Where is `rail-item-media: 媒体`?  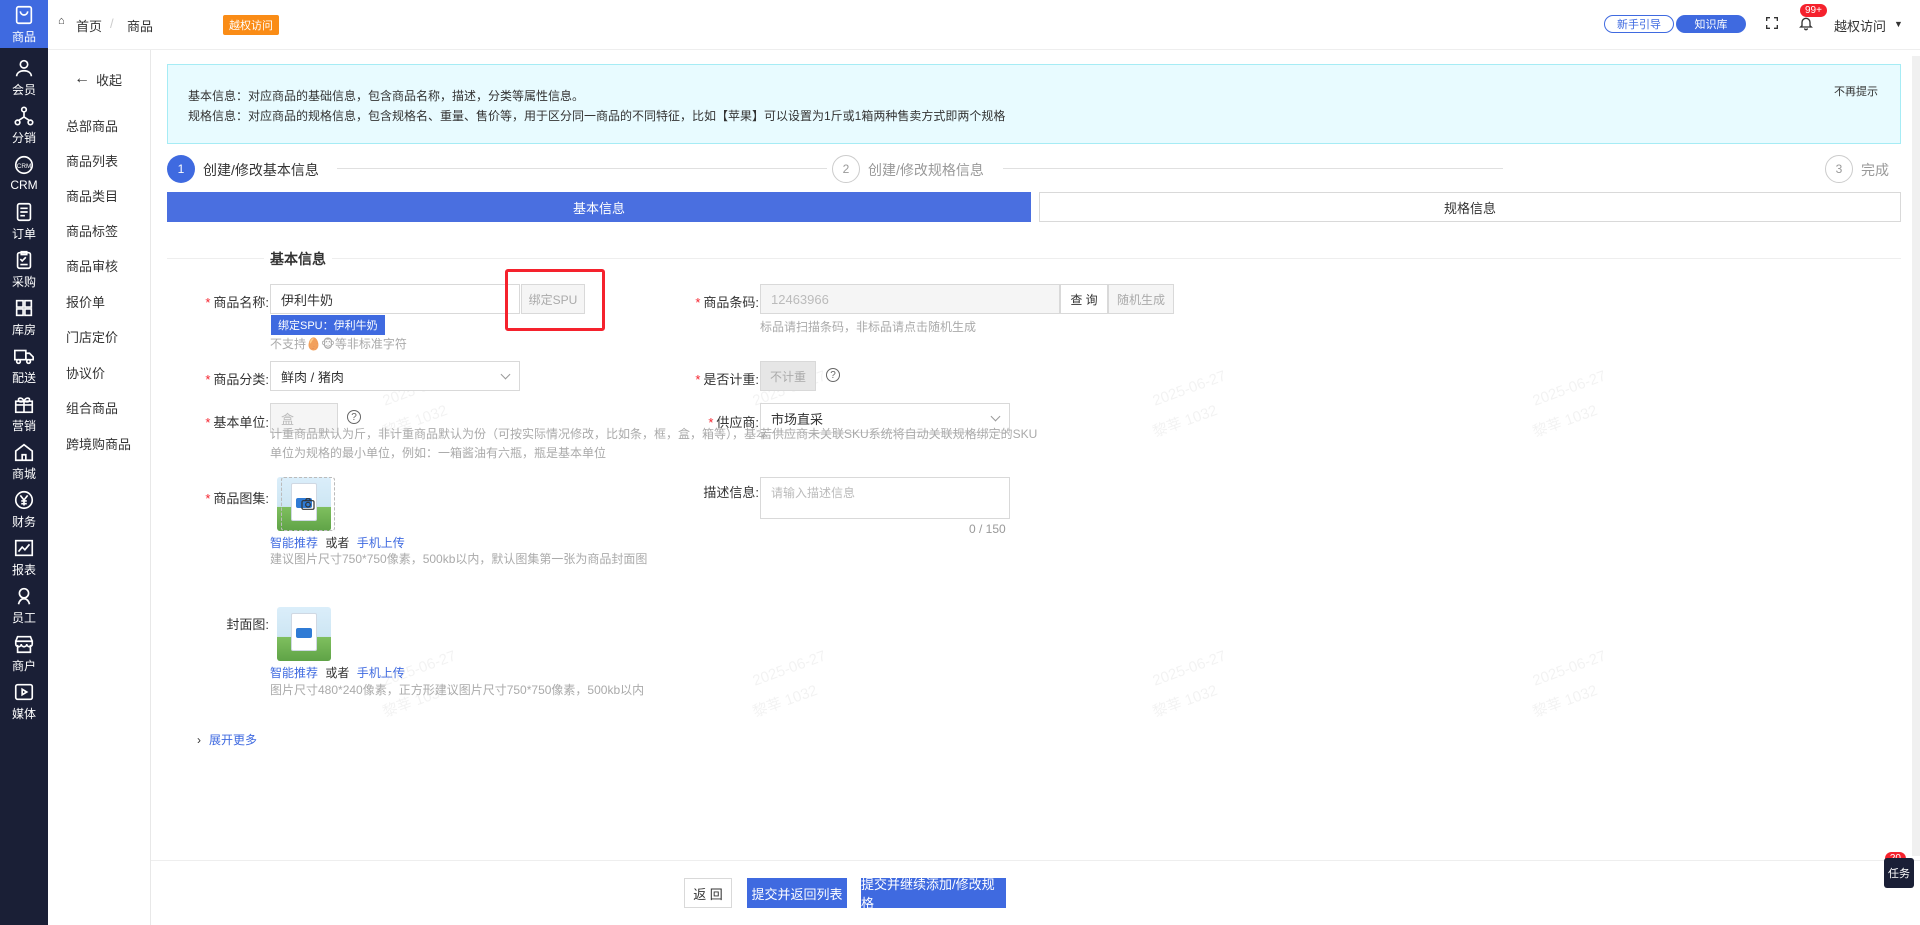 rail-item-media: 媒体 is located at coordinates (24, 701).